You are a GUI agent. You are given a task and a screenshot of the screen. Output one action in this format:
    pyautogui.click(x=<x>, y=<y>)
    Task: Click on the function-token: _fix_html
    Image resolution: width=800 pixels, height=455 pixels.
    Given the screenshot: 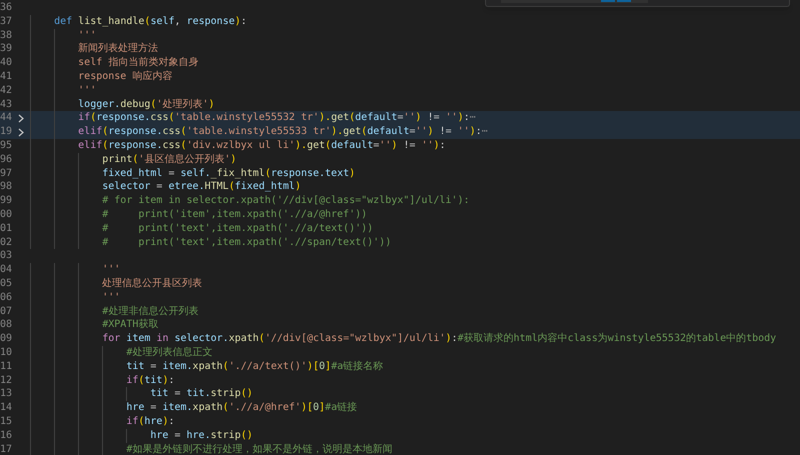 What is the action you would take?
    pyautogui.click(x=237, y=173)
    